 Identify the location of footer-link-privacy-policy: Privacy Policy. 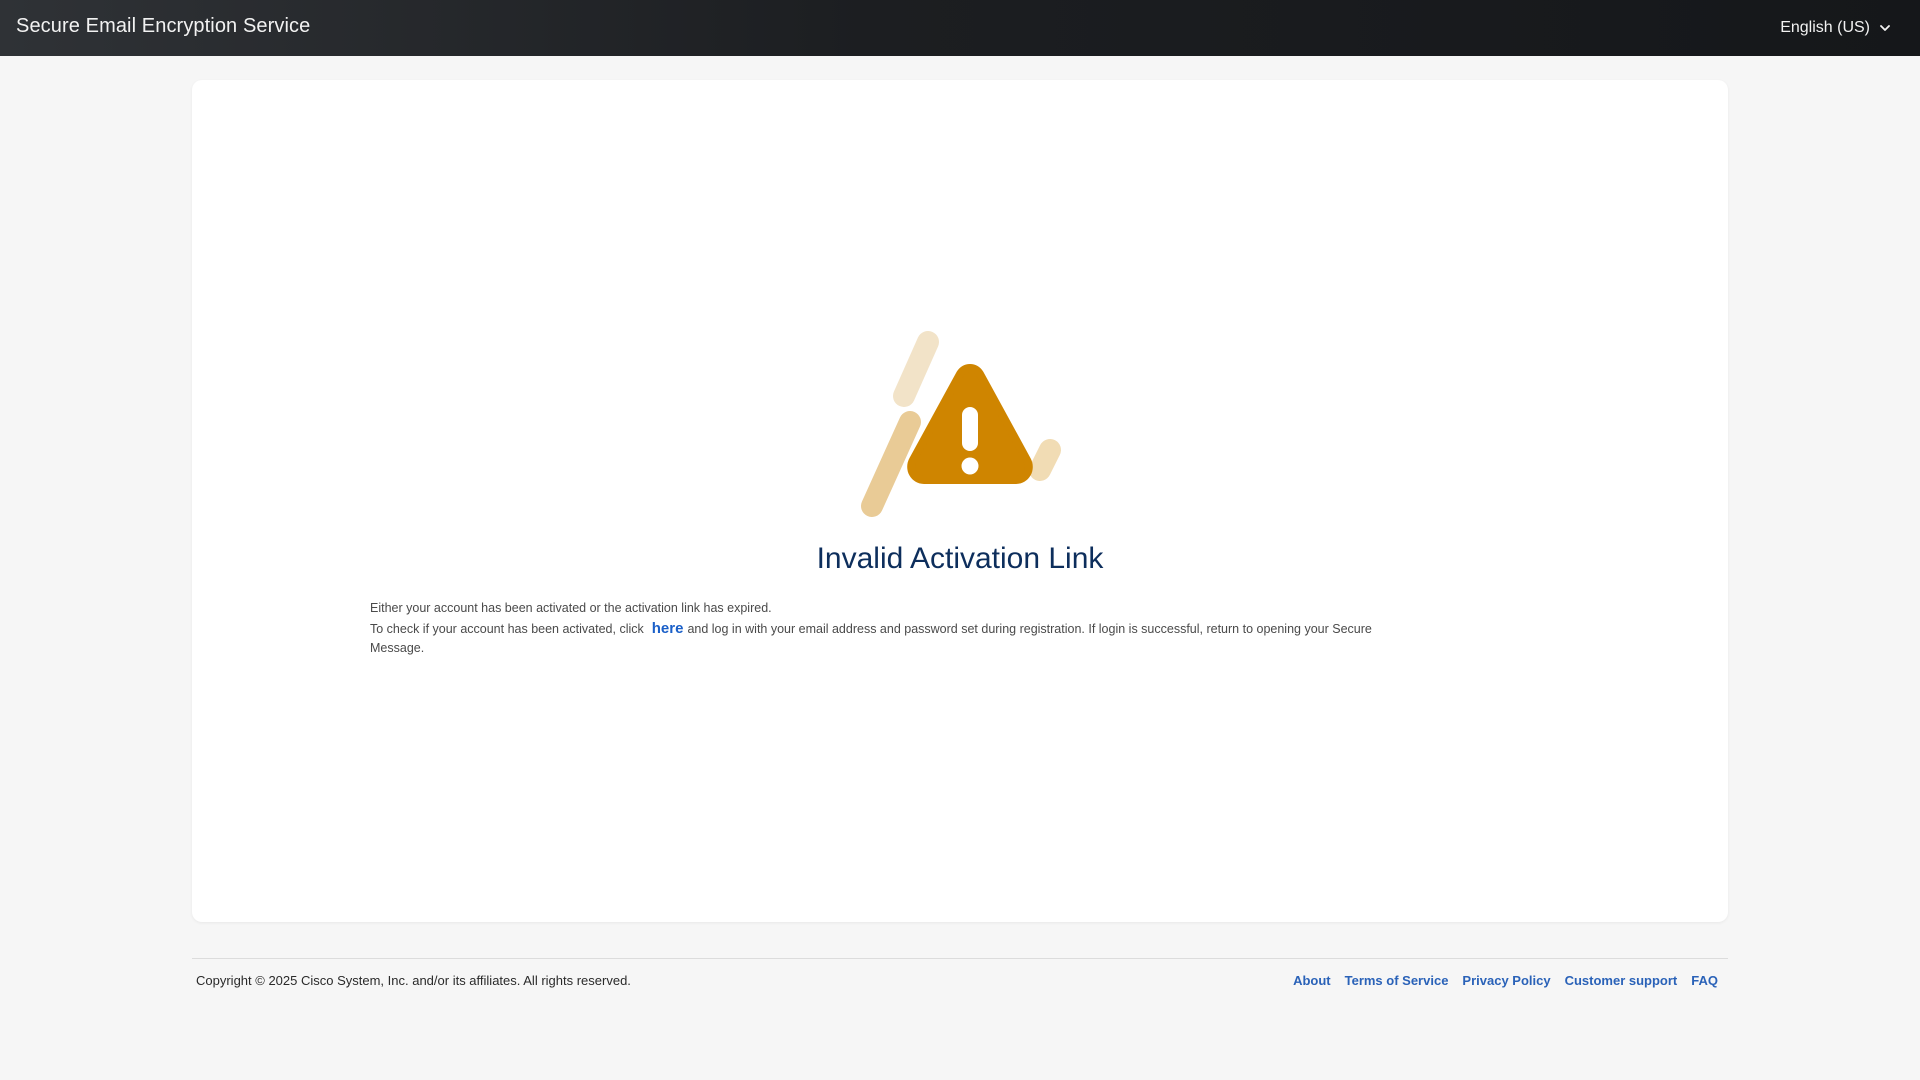
(1506, 980).